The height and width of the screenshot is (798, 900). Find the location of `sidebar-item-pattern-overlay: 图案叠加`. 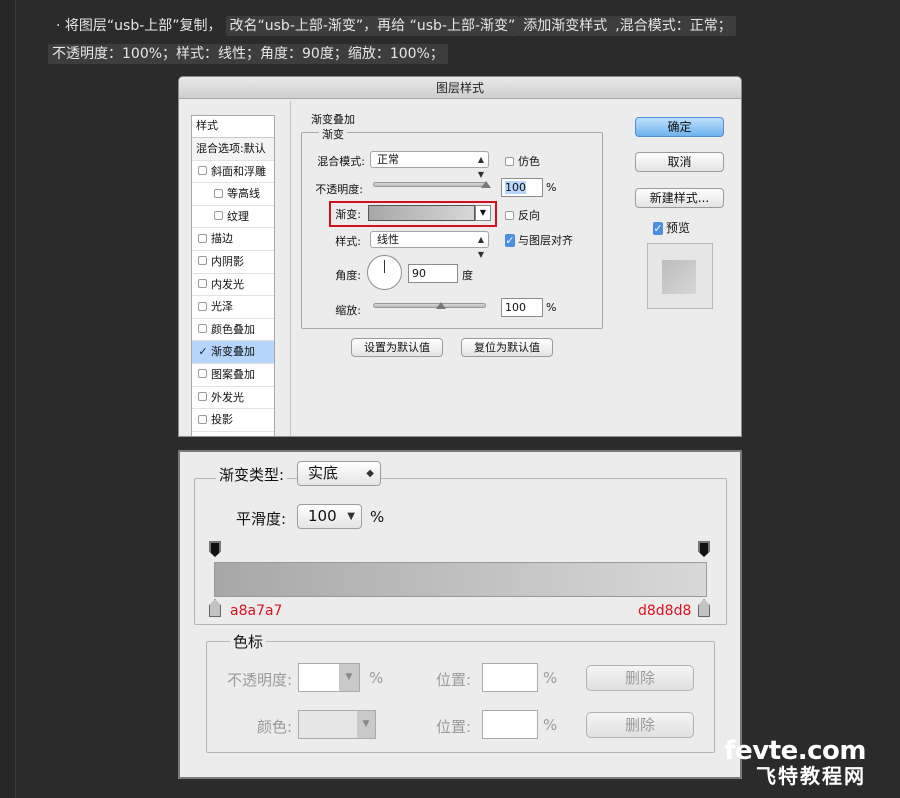

sidebar-item-pattern-overlay: 图案叠加 is located at coordinates (233, 375).